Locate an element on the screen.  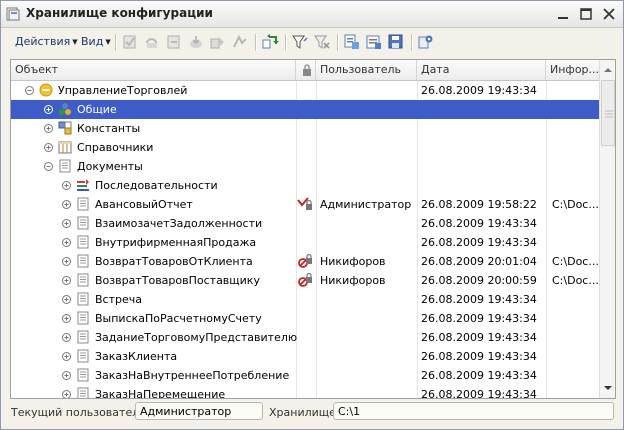
history-icon is located at coordinates (352, 42).